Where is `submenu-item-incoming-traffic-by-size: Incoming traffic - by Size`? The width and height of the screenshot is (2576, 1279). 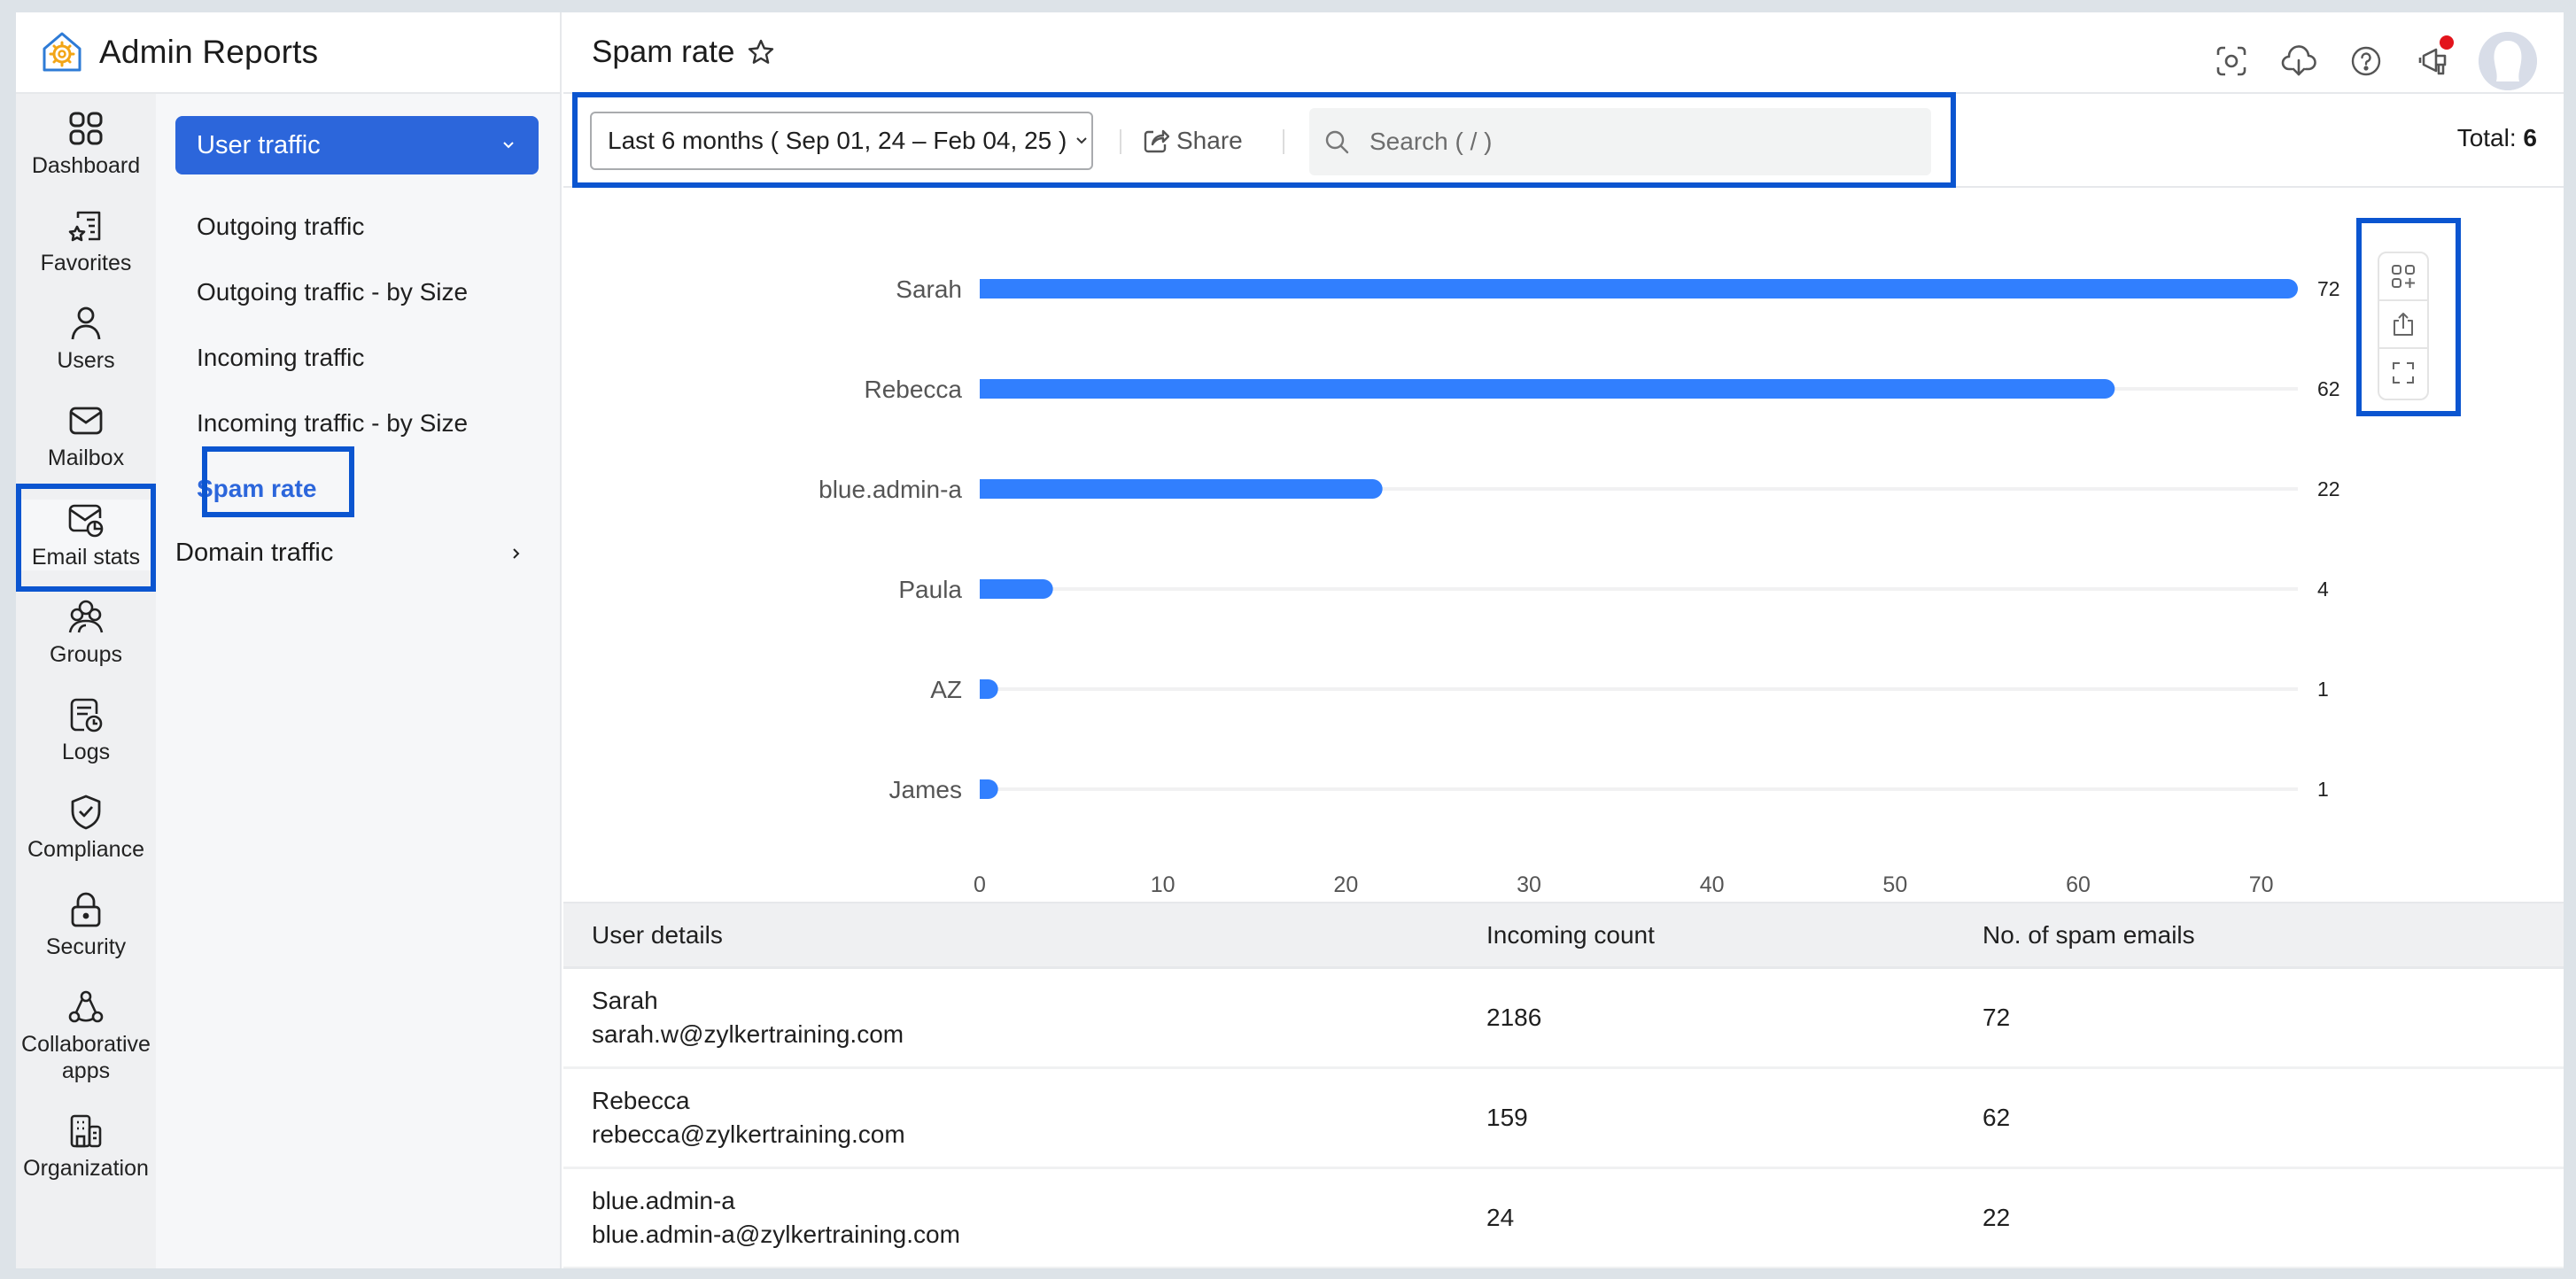 submenu-item-incoming-traffic-by-size: Incoming traffic - by Size is located at coordinates (332, 423).